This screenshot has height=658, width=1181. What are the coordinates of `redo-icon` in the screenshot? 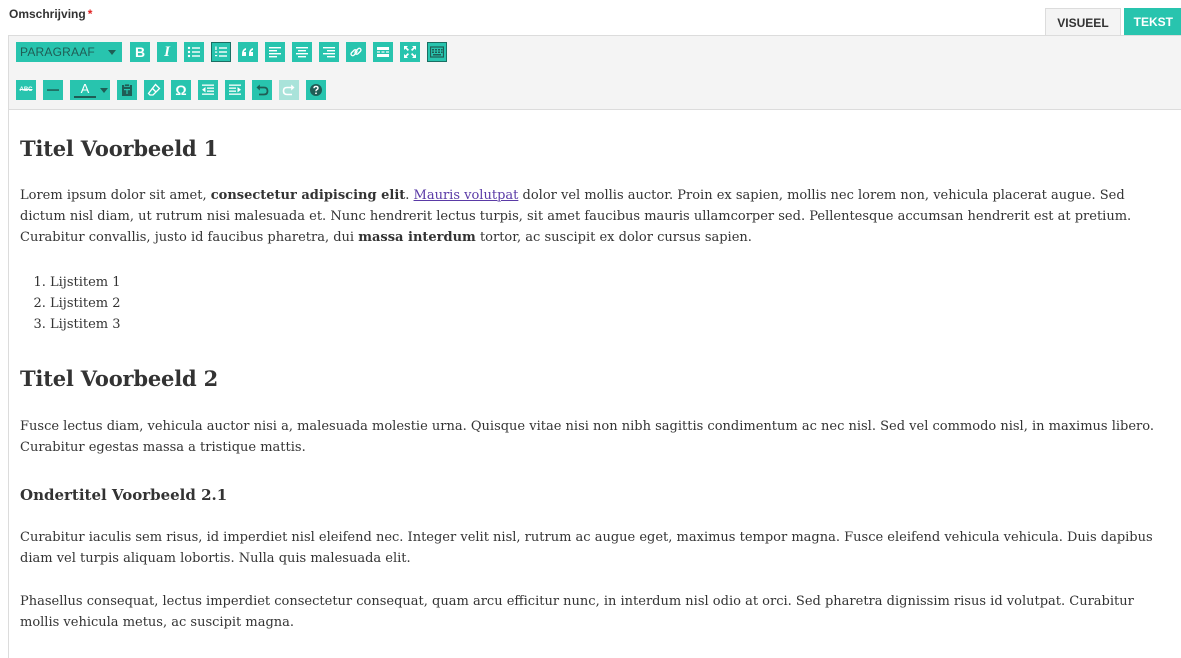 It's located at (288, 90).